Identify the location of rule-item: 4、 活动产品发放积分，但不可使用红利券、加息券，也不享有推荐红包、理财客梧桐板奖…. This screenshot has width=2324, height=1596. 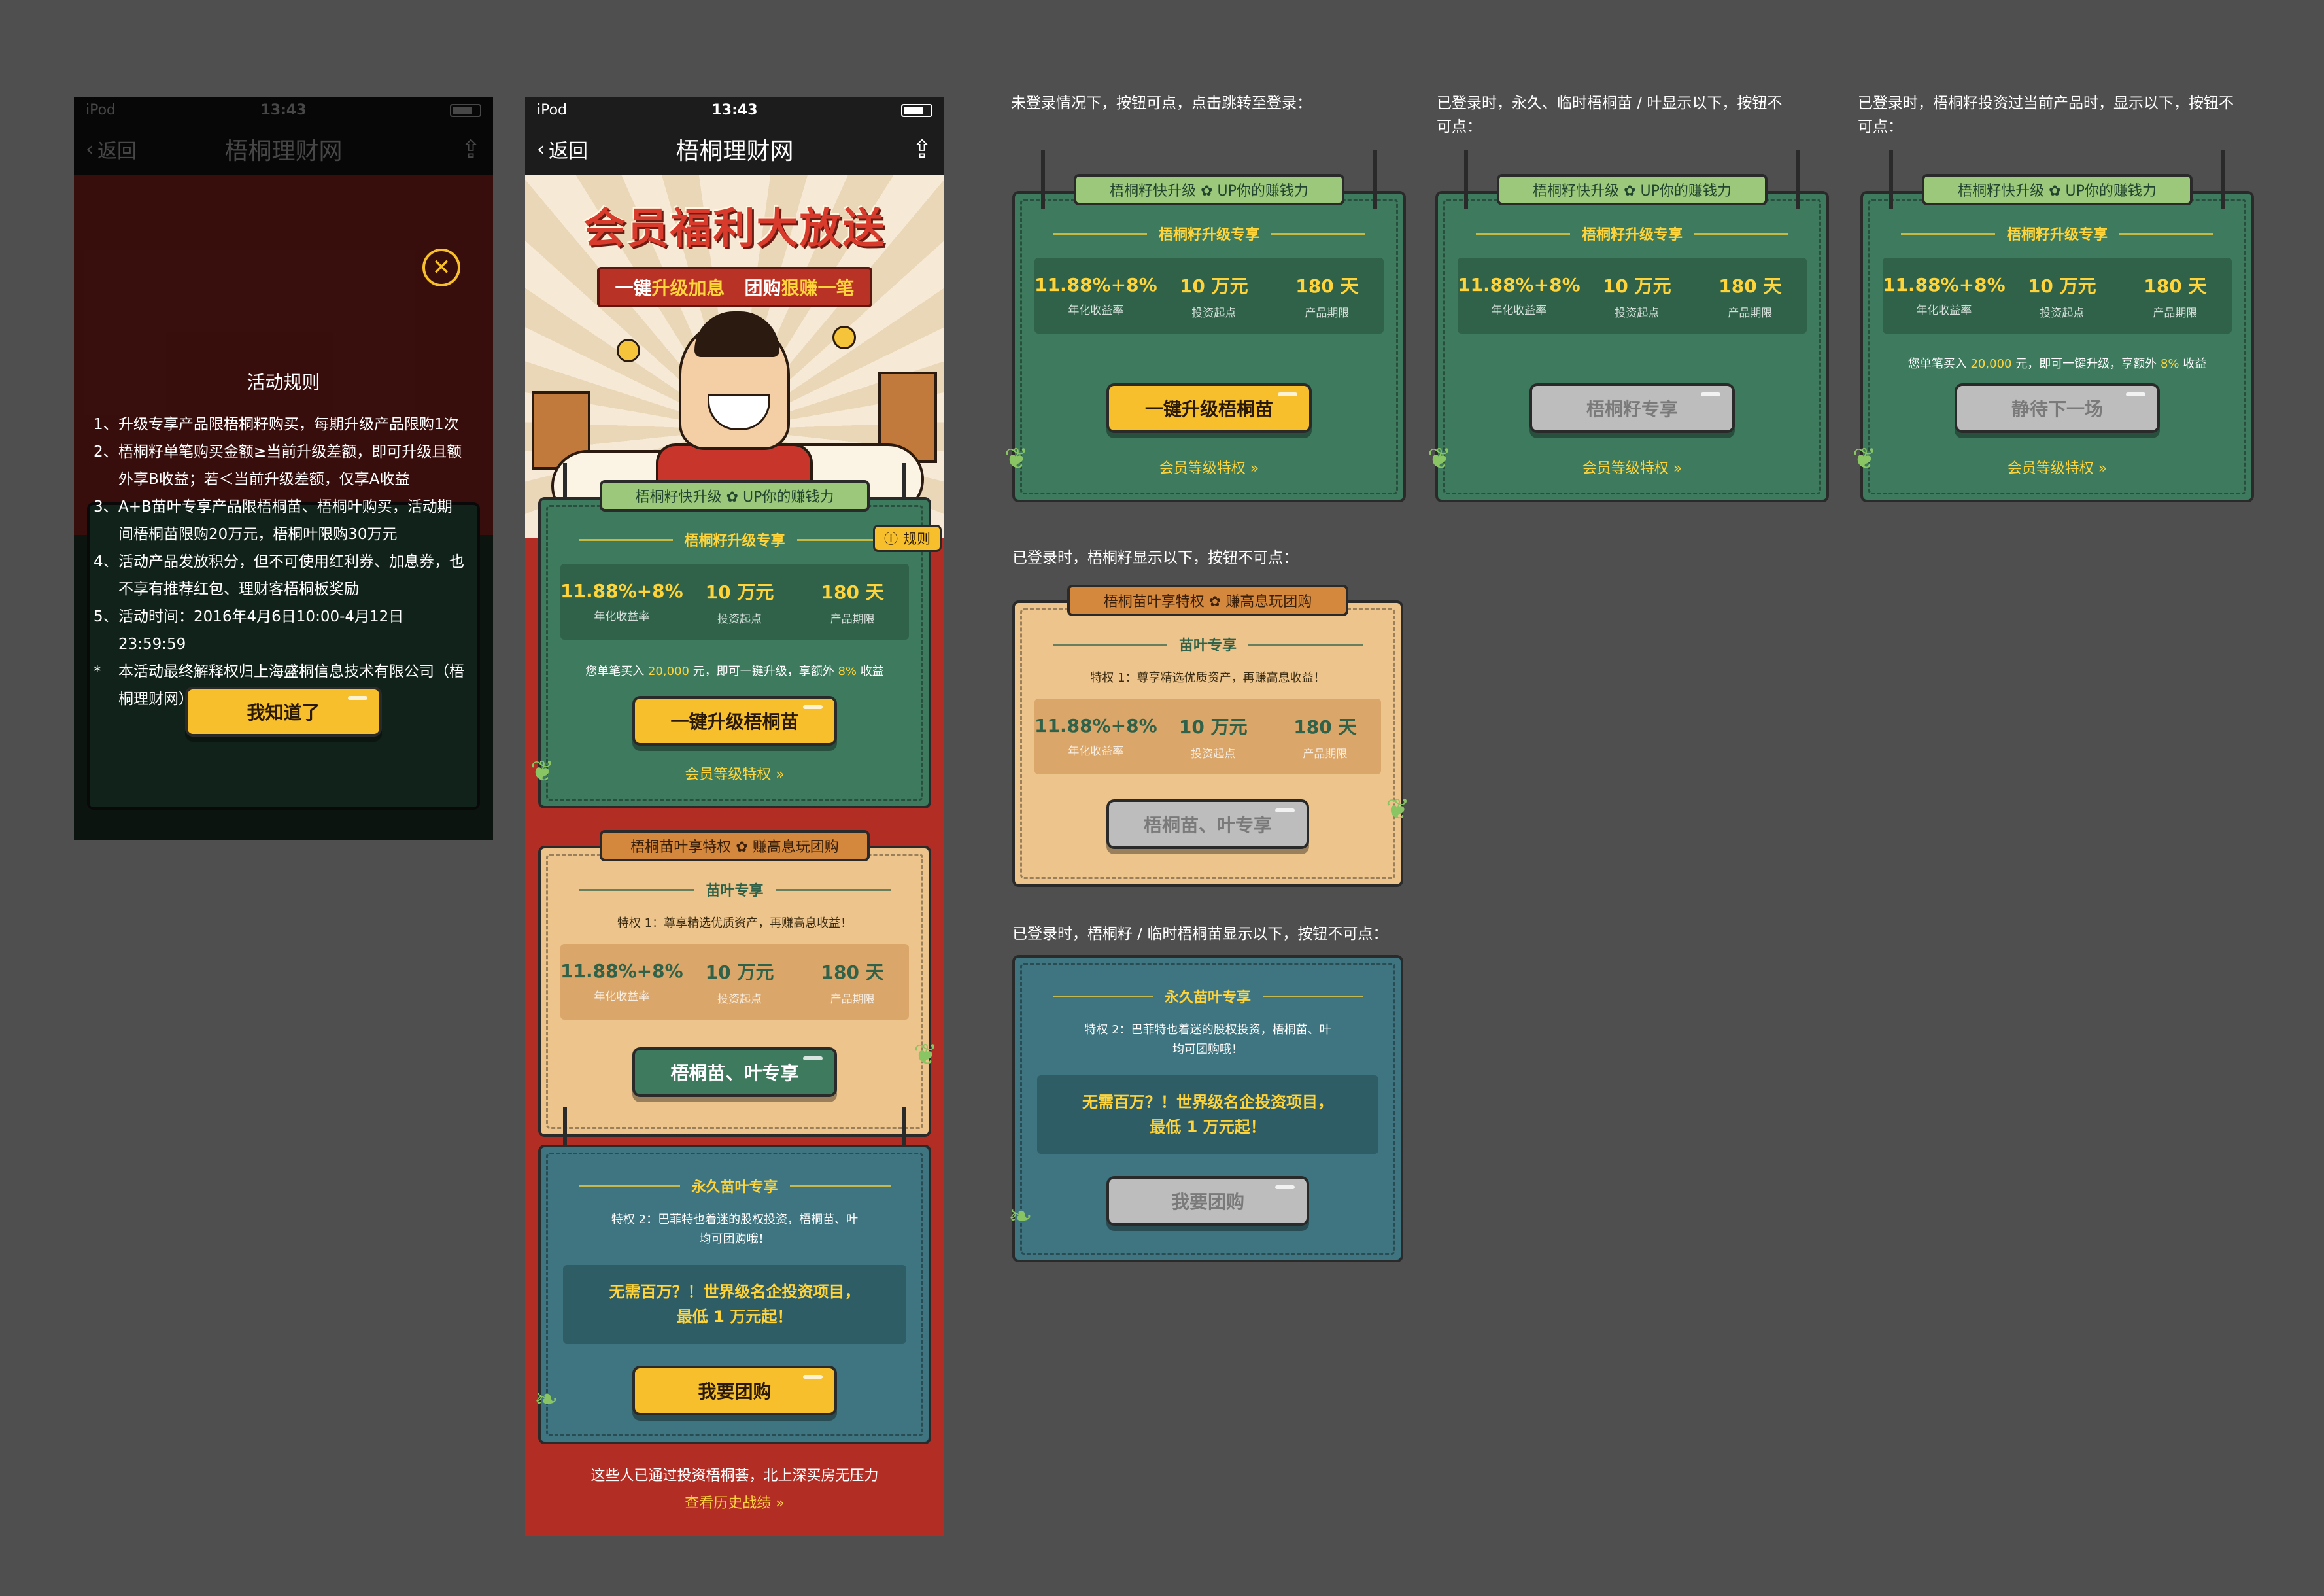
(279, 575).